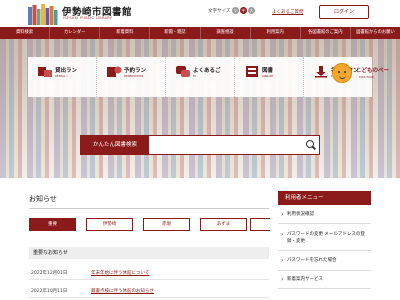  What do you see at coordinates (312, 260) in the screenshot?
I see `user-menu-item-label: パスワードを忘れた場合` at bounding box center [312, 260].